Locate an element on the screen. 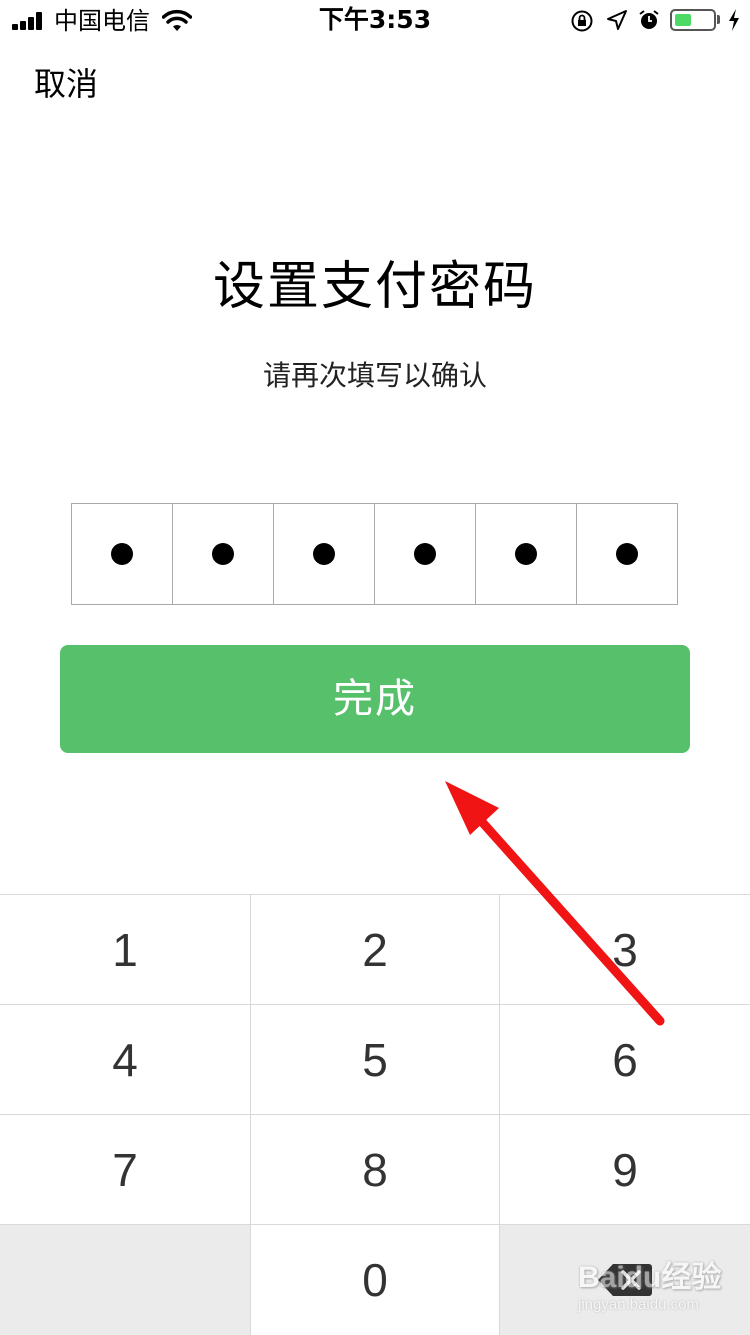 Image resolution: width=750 pixels, height=1335 pixels. key-5: 5 is located at coordinates (375, 1060).